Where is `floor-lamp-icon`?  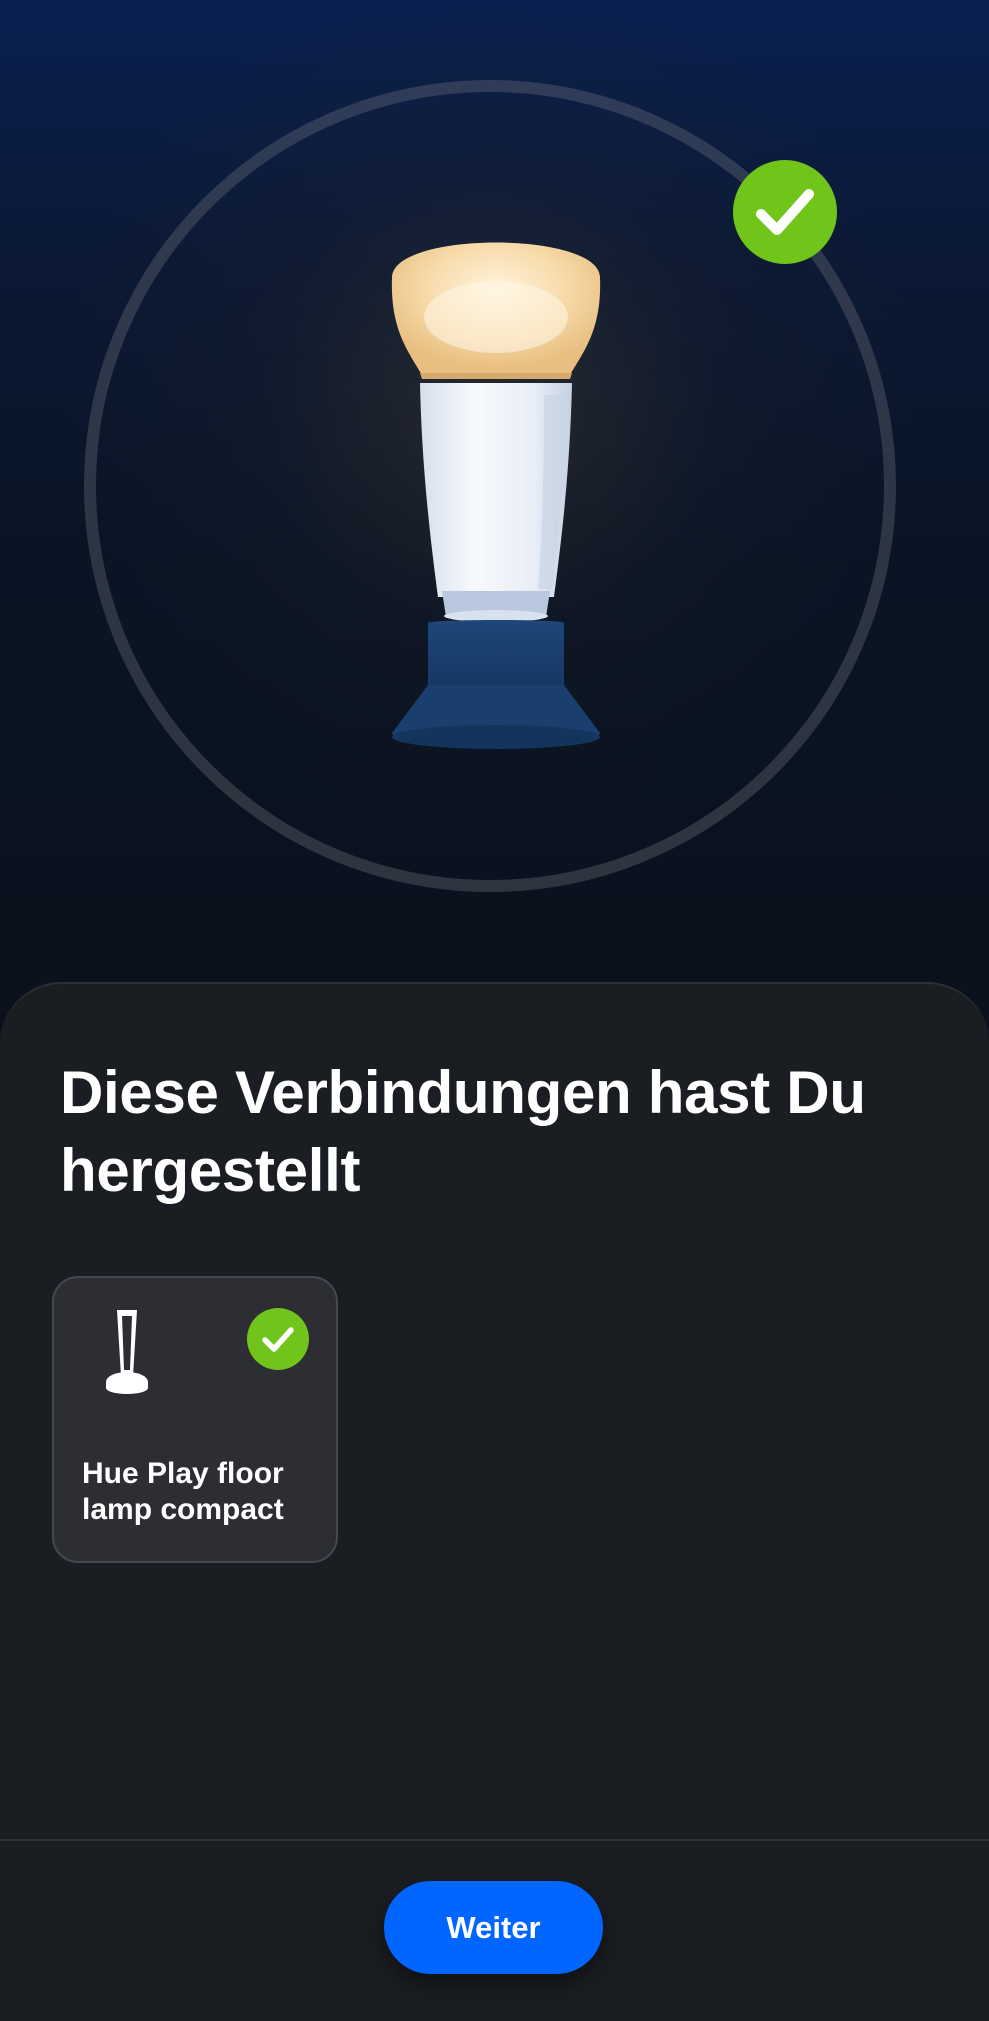
floor-lamp-icon is located at coordinates (127, 1352).